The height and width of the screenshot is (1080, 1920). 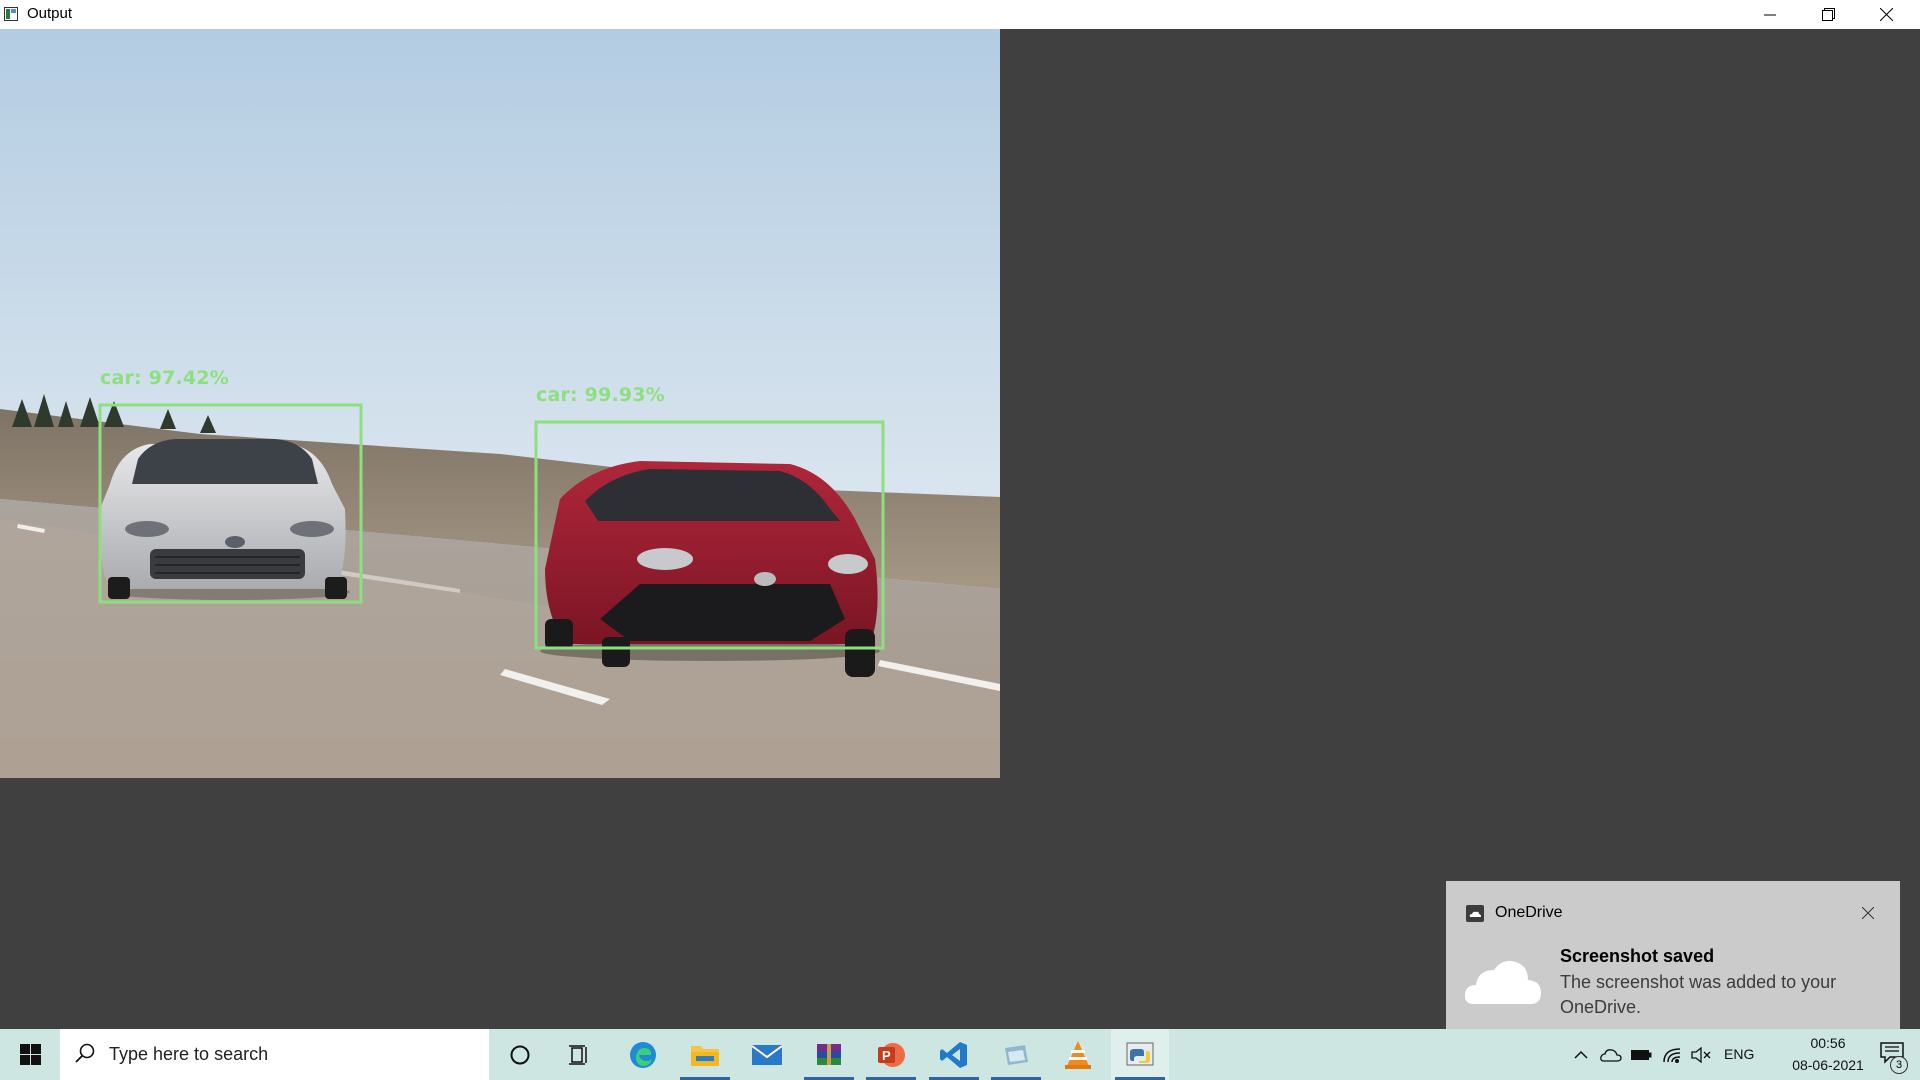 I want to click on edge-icon, so click(x=643, y=1054).